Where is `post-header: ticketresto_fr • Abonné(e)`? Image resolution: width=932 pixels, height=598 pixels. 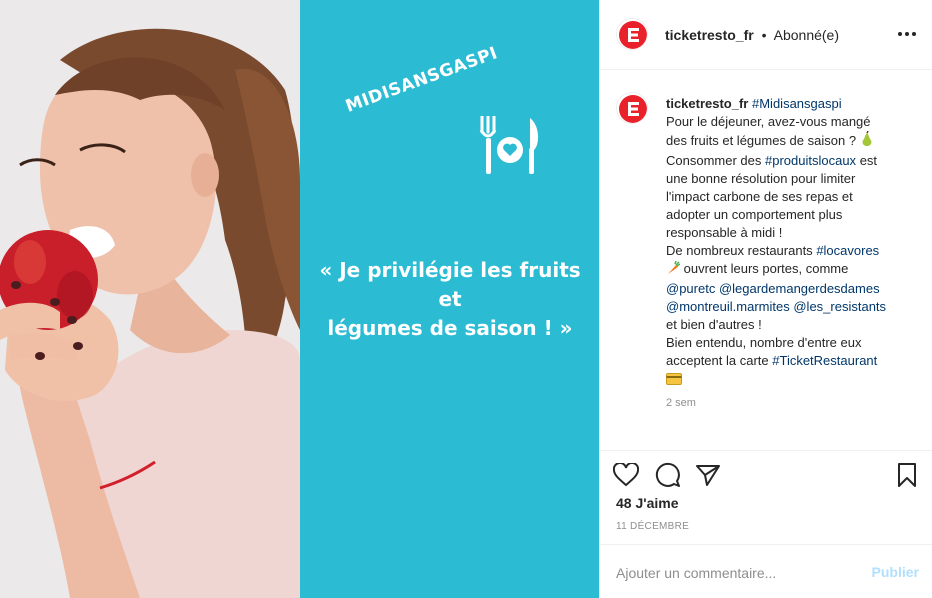
post-header: ticketresto_fr • Abonné(e) is located at coordinates (766, 35).